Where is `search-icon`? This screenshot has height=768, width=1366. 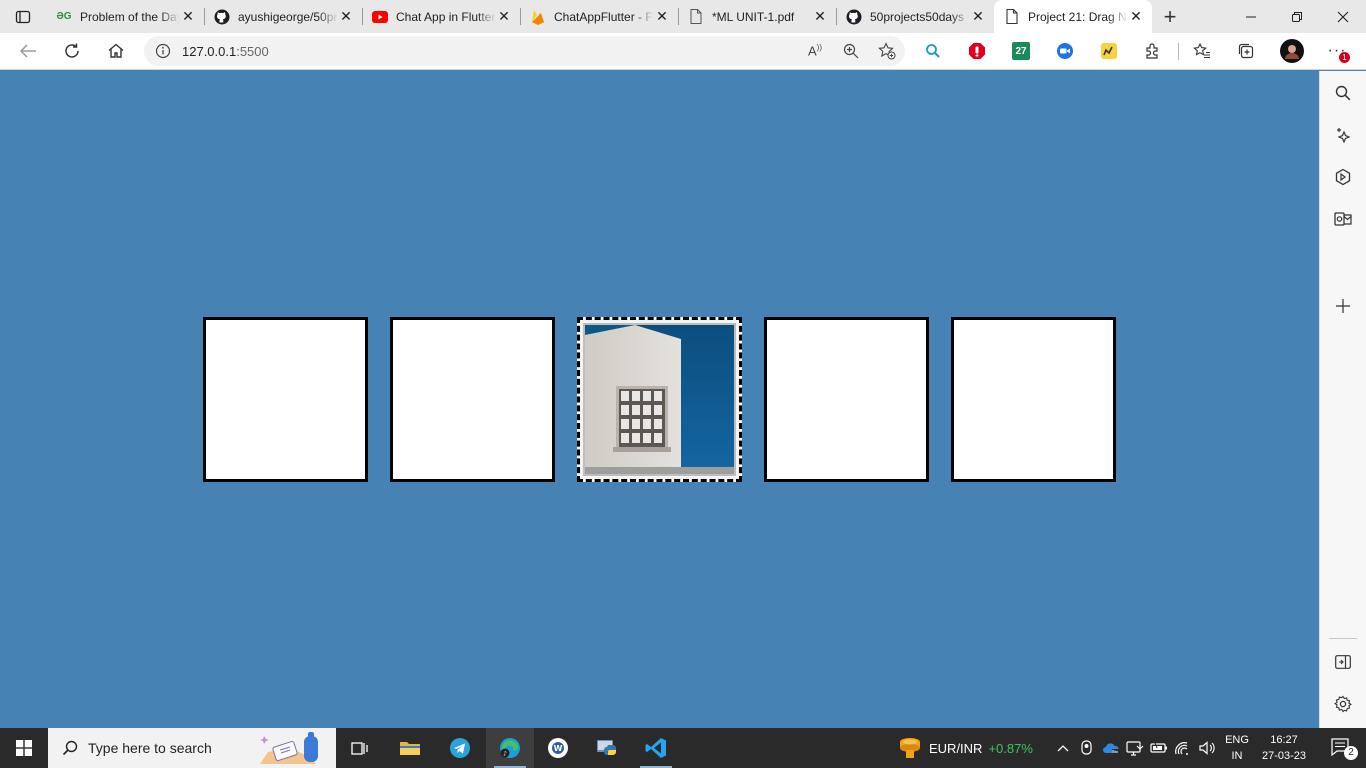 search-icon is located at coordinates (933, 51).